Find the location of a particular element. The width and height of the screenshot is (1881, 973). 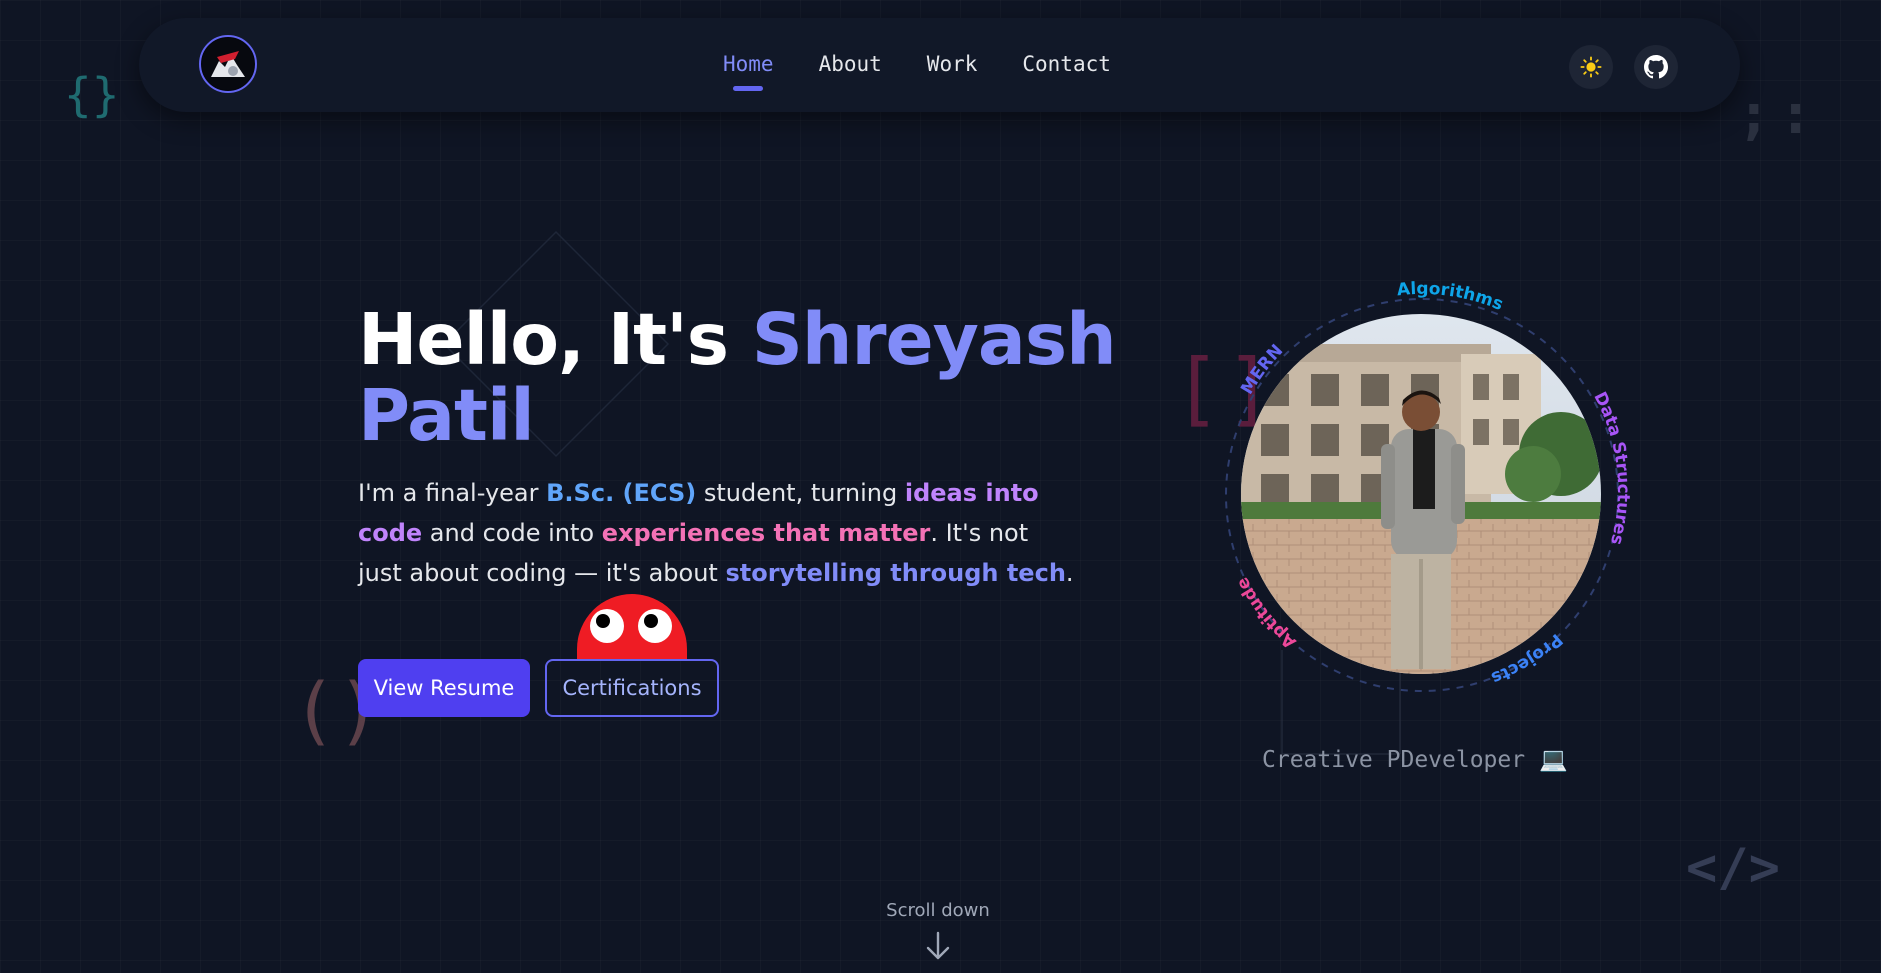

nav-links: Home About Work Contact is located at coordinates (917, 71).